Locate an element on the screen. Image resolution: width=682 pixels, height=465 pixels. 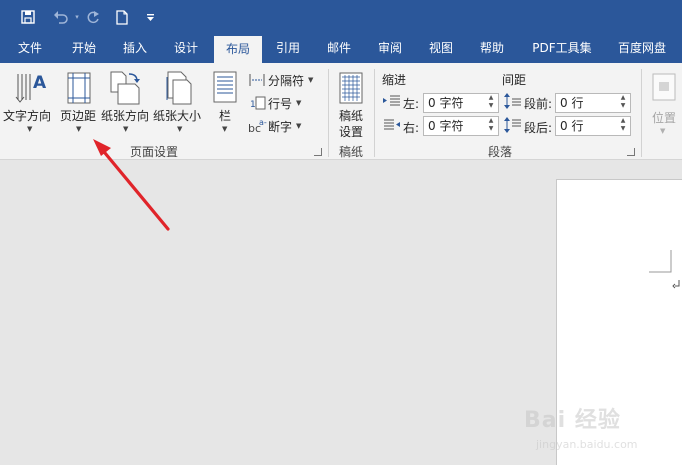
annotation-arrow-icon is located at coordinates (131, 185).